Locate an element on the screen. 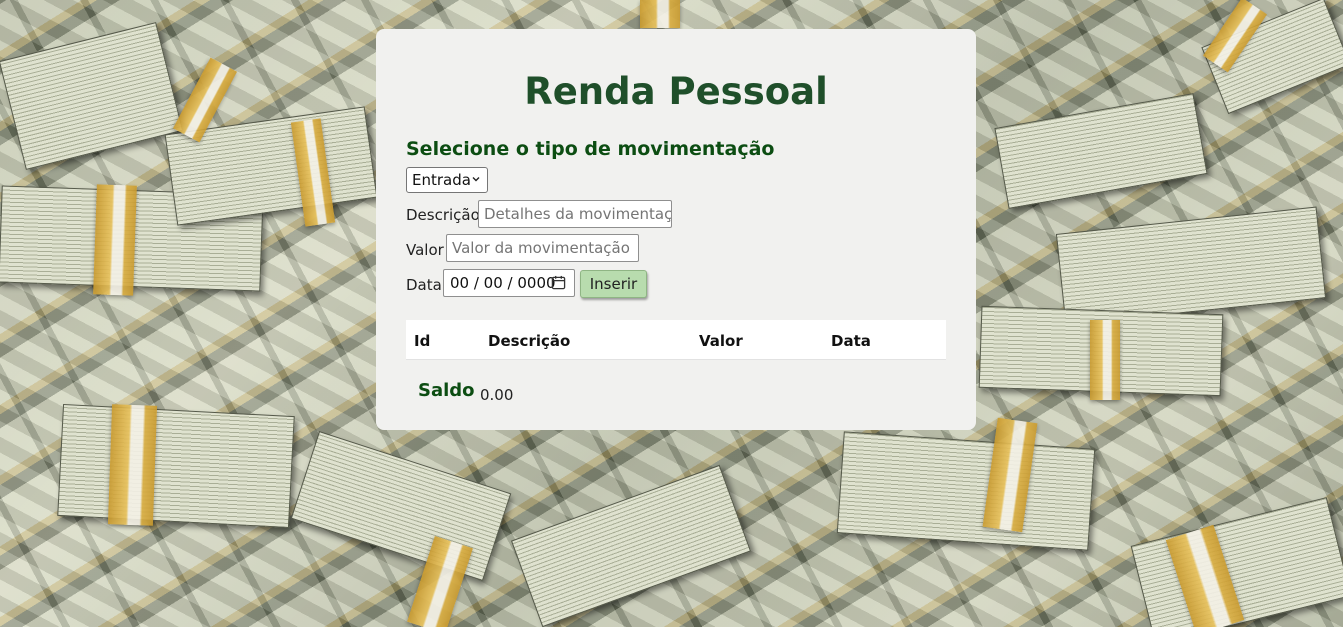 The height and width of the screenshot is (627, 1343). chevron-down-icon is located at coordinates (476, 179).